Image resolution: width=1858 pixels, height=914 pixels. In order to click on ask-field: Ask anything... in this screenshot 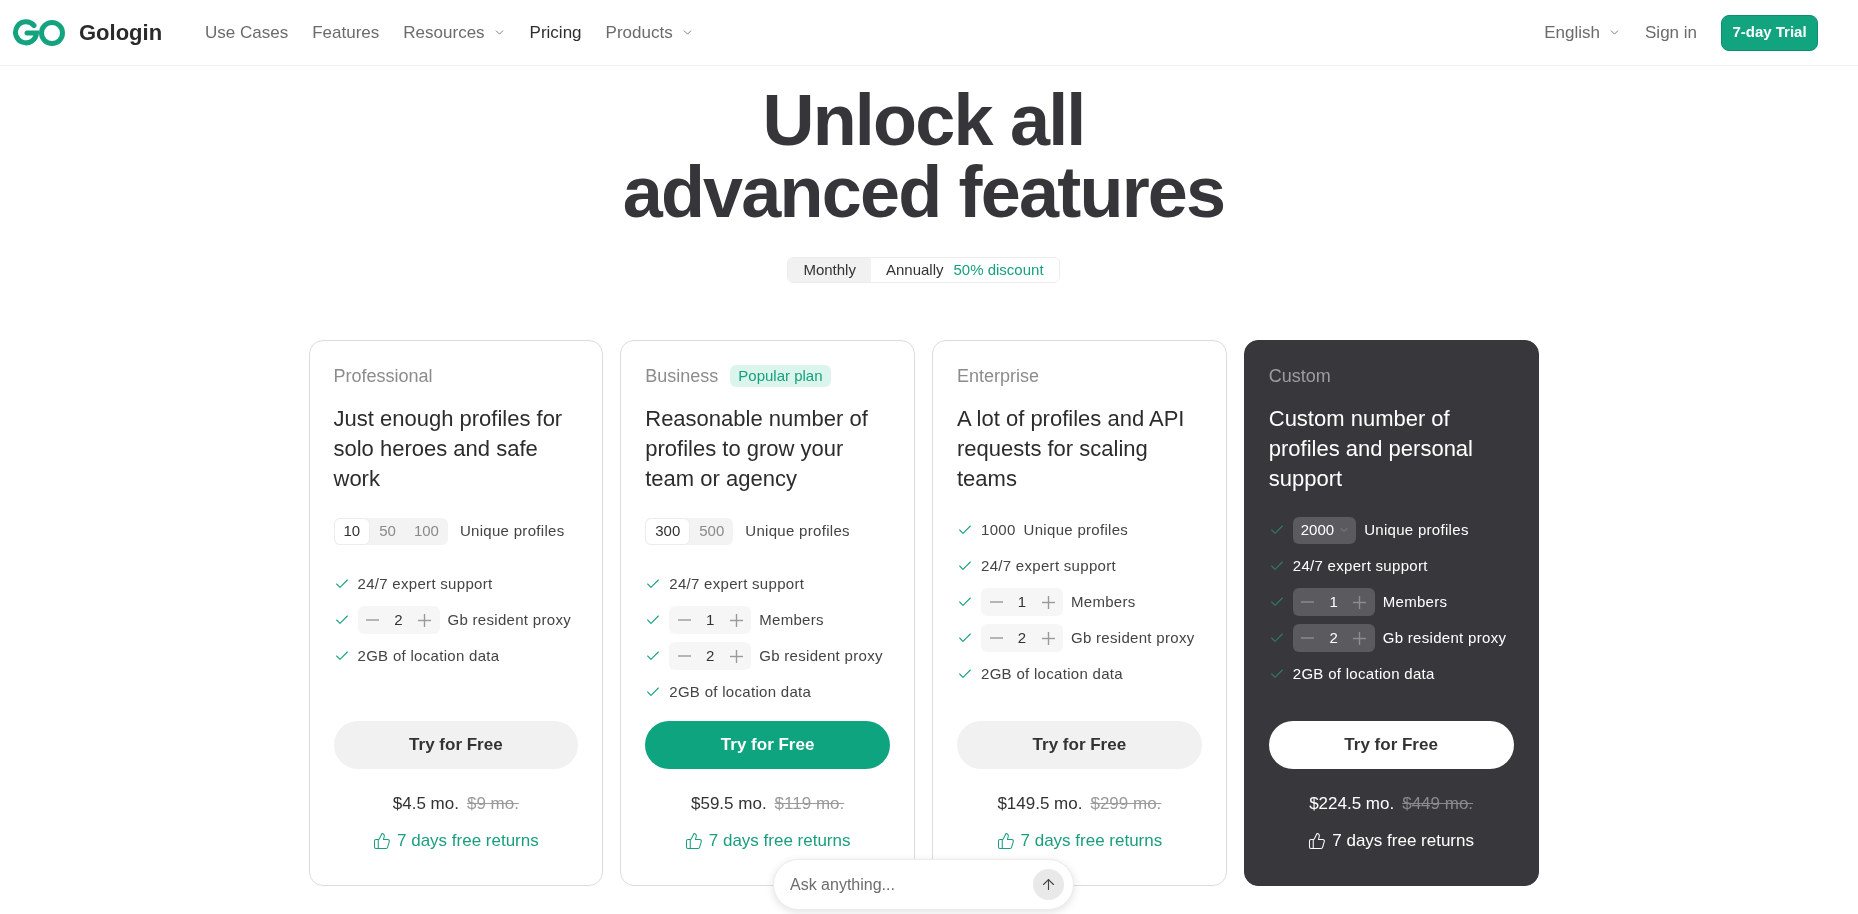, I will do `click(923, 884)`.